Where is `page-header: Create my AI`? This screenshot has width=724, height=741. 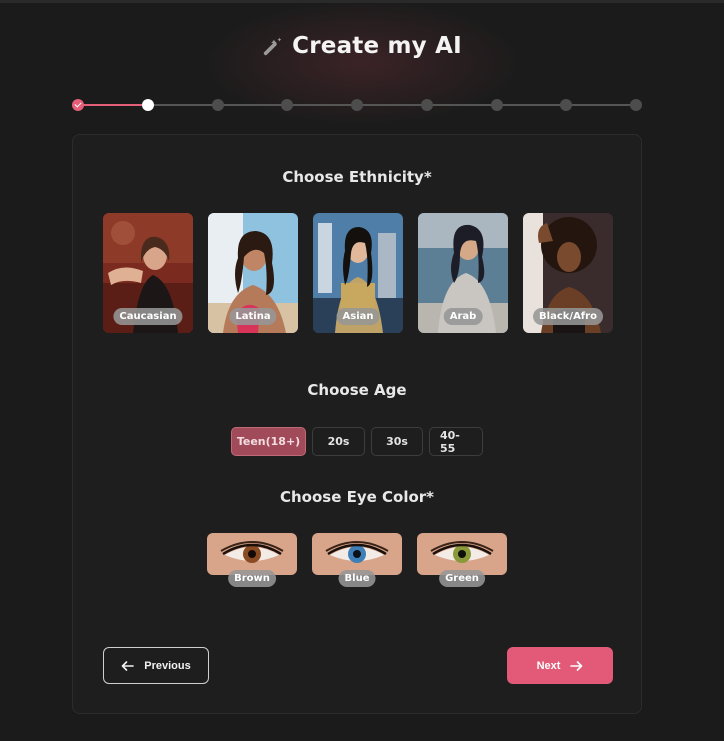
page-header: Create my AI is located at coordinates (362, 46).